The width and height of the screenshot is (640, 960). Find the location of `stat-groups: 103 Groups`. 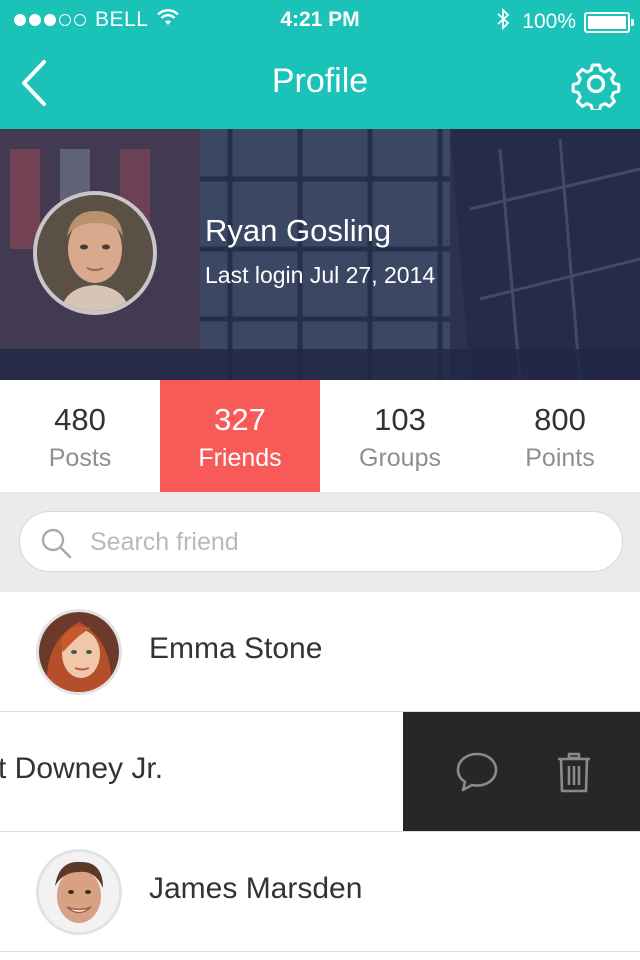

stat-groups: 103 Groups is located at coordinates (400, 436).